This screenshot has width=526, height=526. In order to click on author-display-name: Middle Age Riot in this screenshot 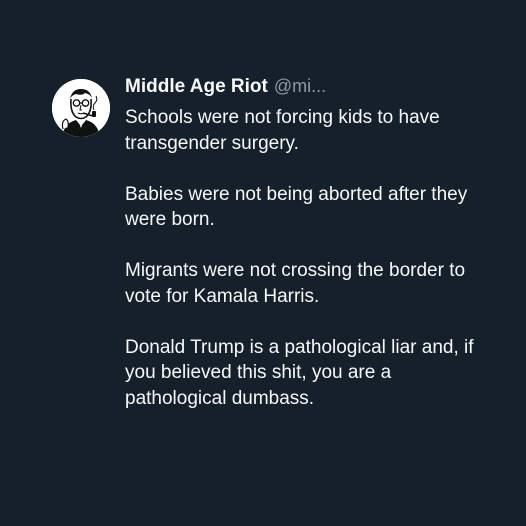, I will do `click(196, 87)`.